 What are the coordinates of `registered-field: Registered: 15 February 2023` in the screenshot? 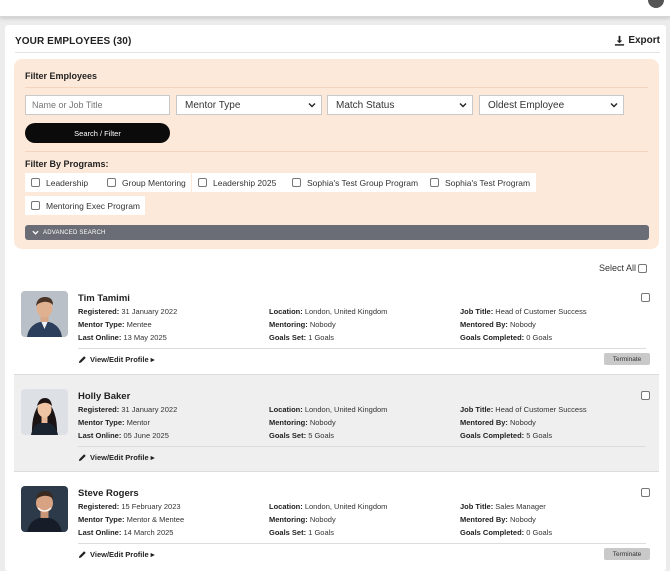 It's located at (129, 506).